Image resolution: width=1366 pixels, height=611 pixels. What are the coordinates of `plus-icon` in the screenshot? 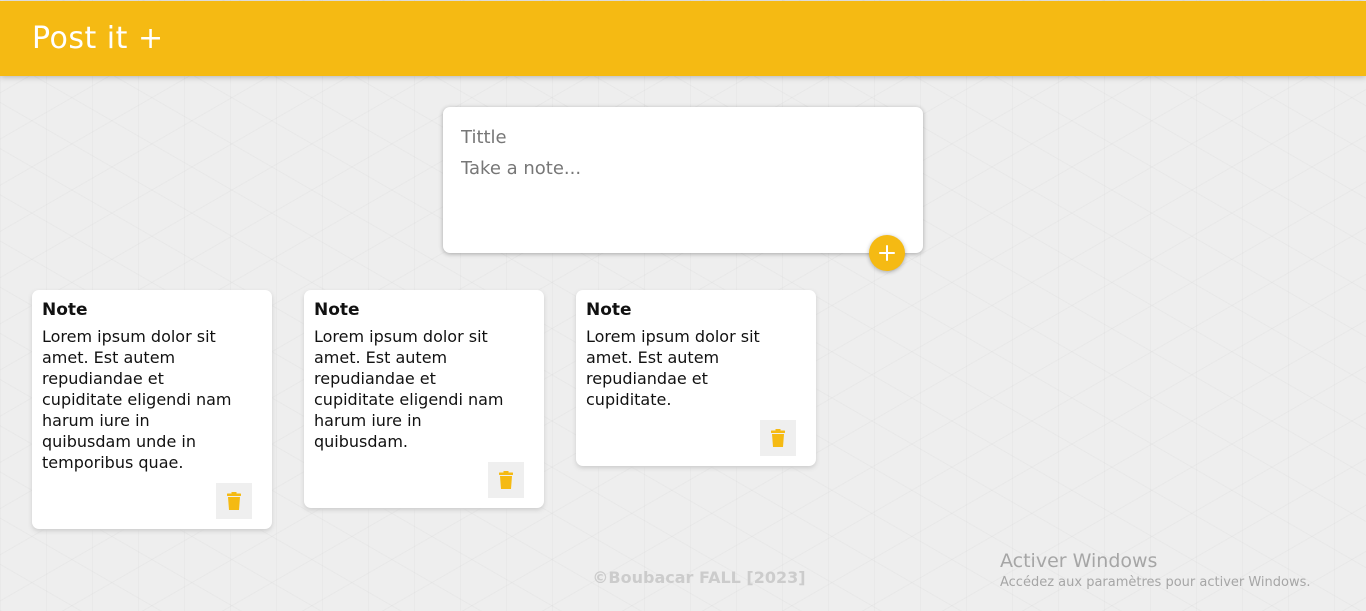 It's located at (887, 253).